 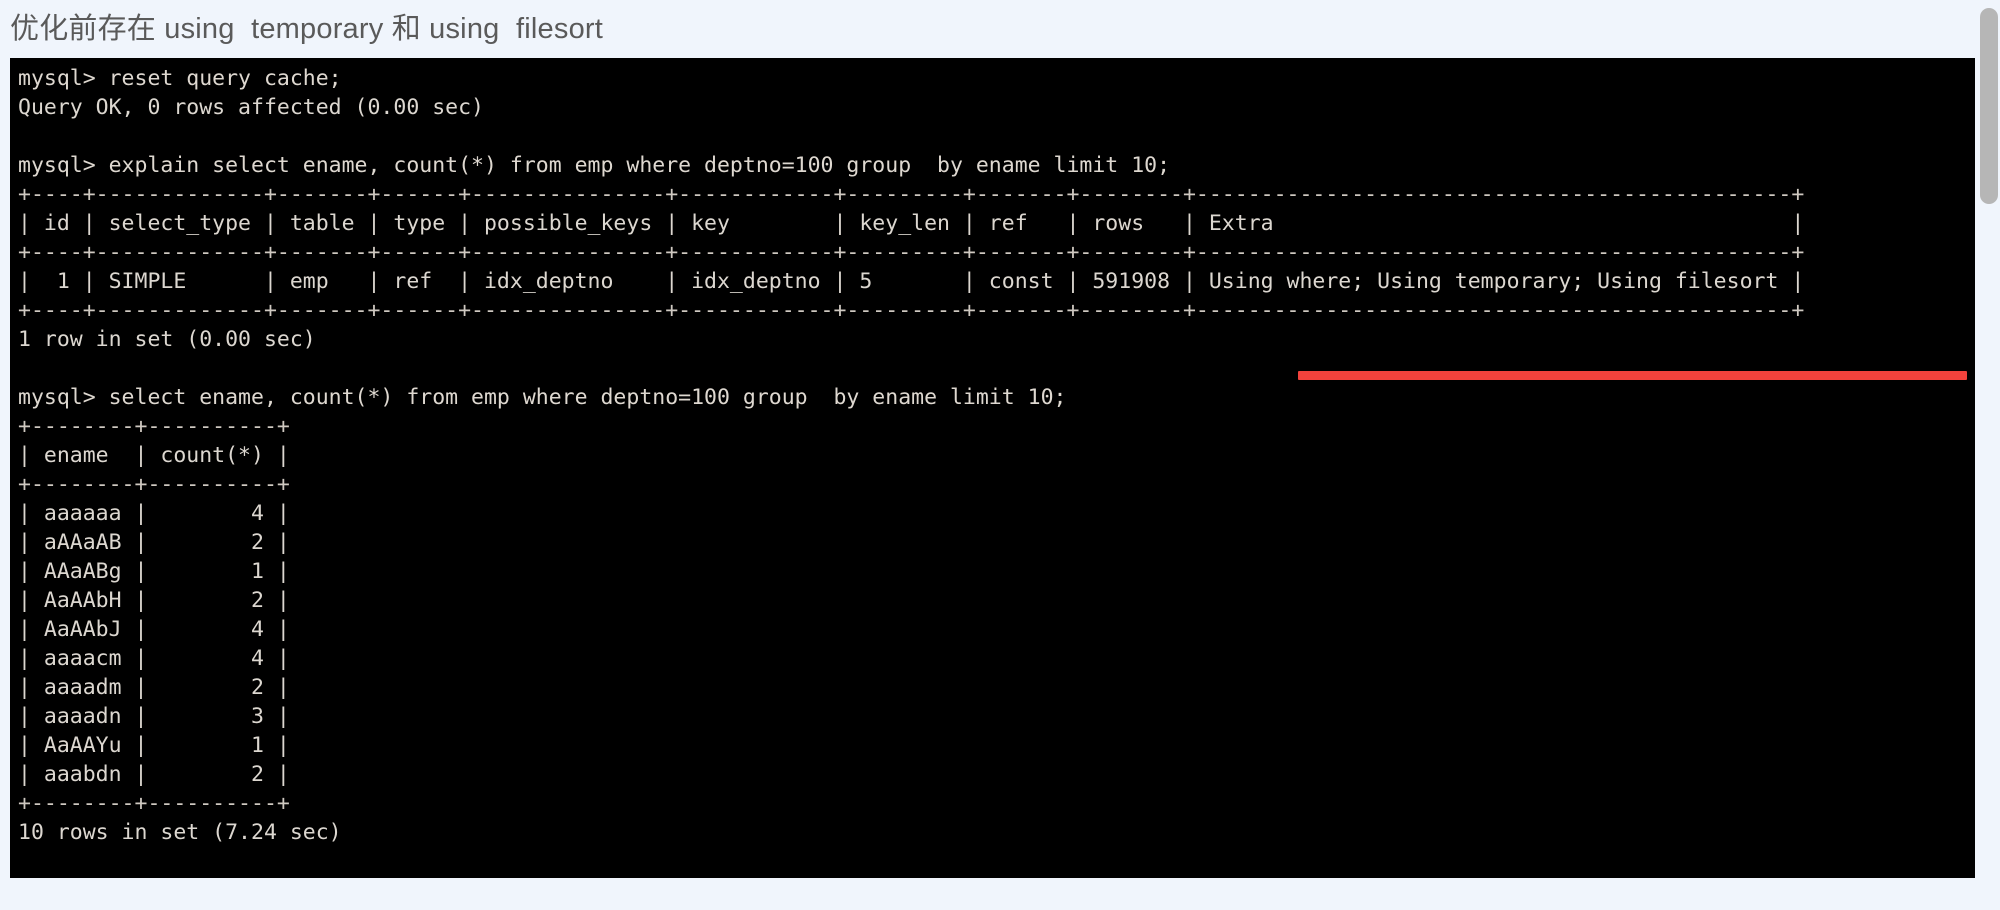 I want to click on terminal-line: | aaaaaa | 4 |, so click(x=154, y=513).